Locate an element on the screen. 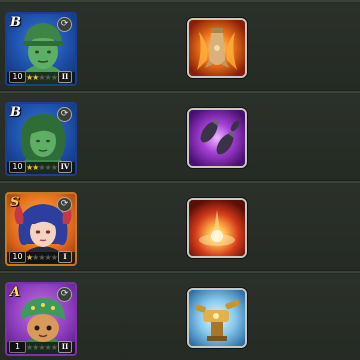 This screenshot has width=360, height=360. hero-level: 1 is located at coordinates (17, 347).